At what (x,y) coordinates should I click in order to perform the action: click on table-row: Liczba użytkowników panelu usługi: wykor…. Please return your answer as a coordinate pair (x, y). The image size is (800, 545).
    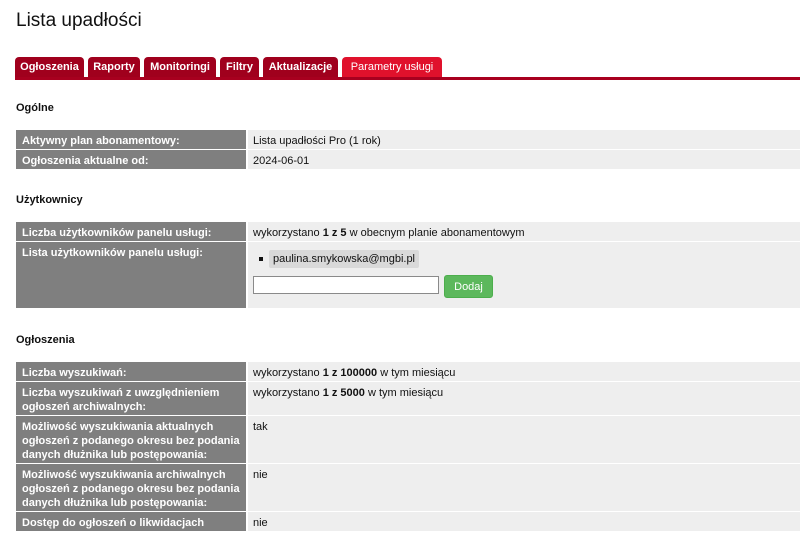
    Looking at the image, I should click on (408, 231).